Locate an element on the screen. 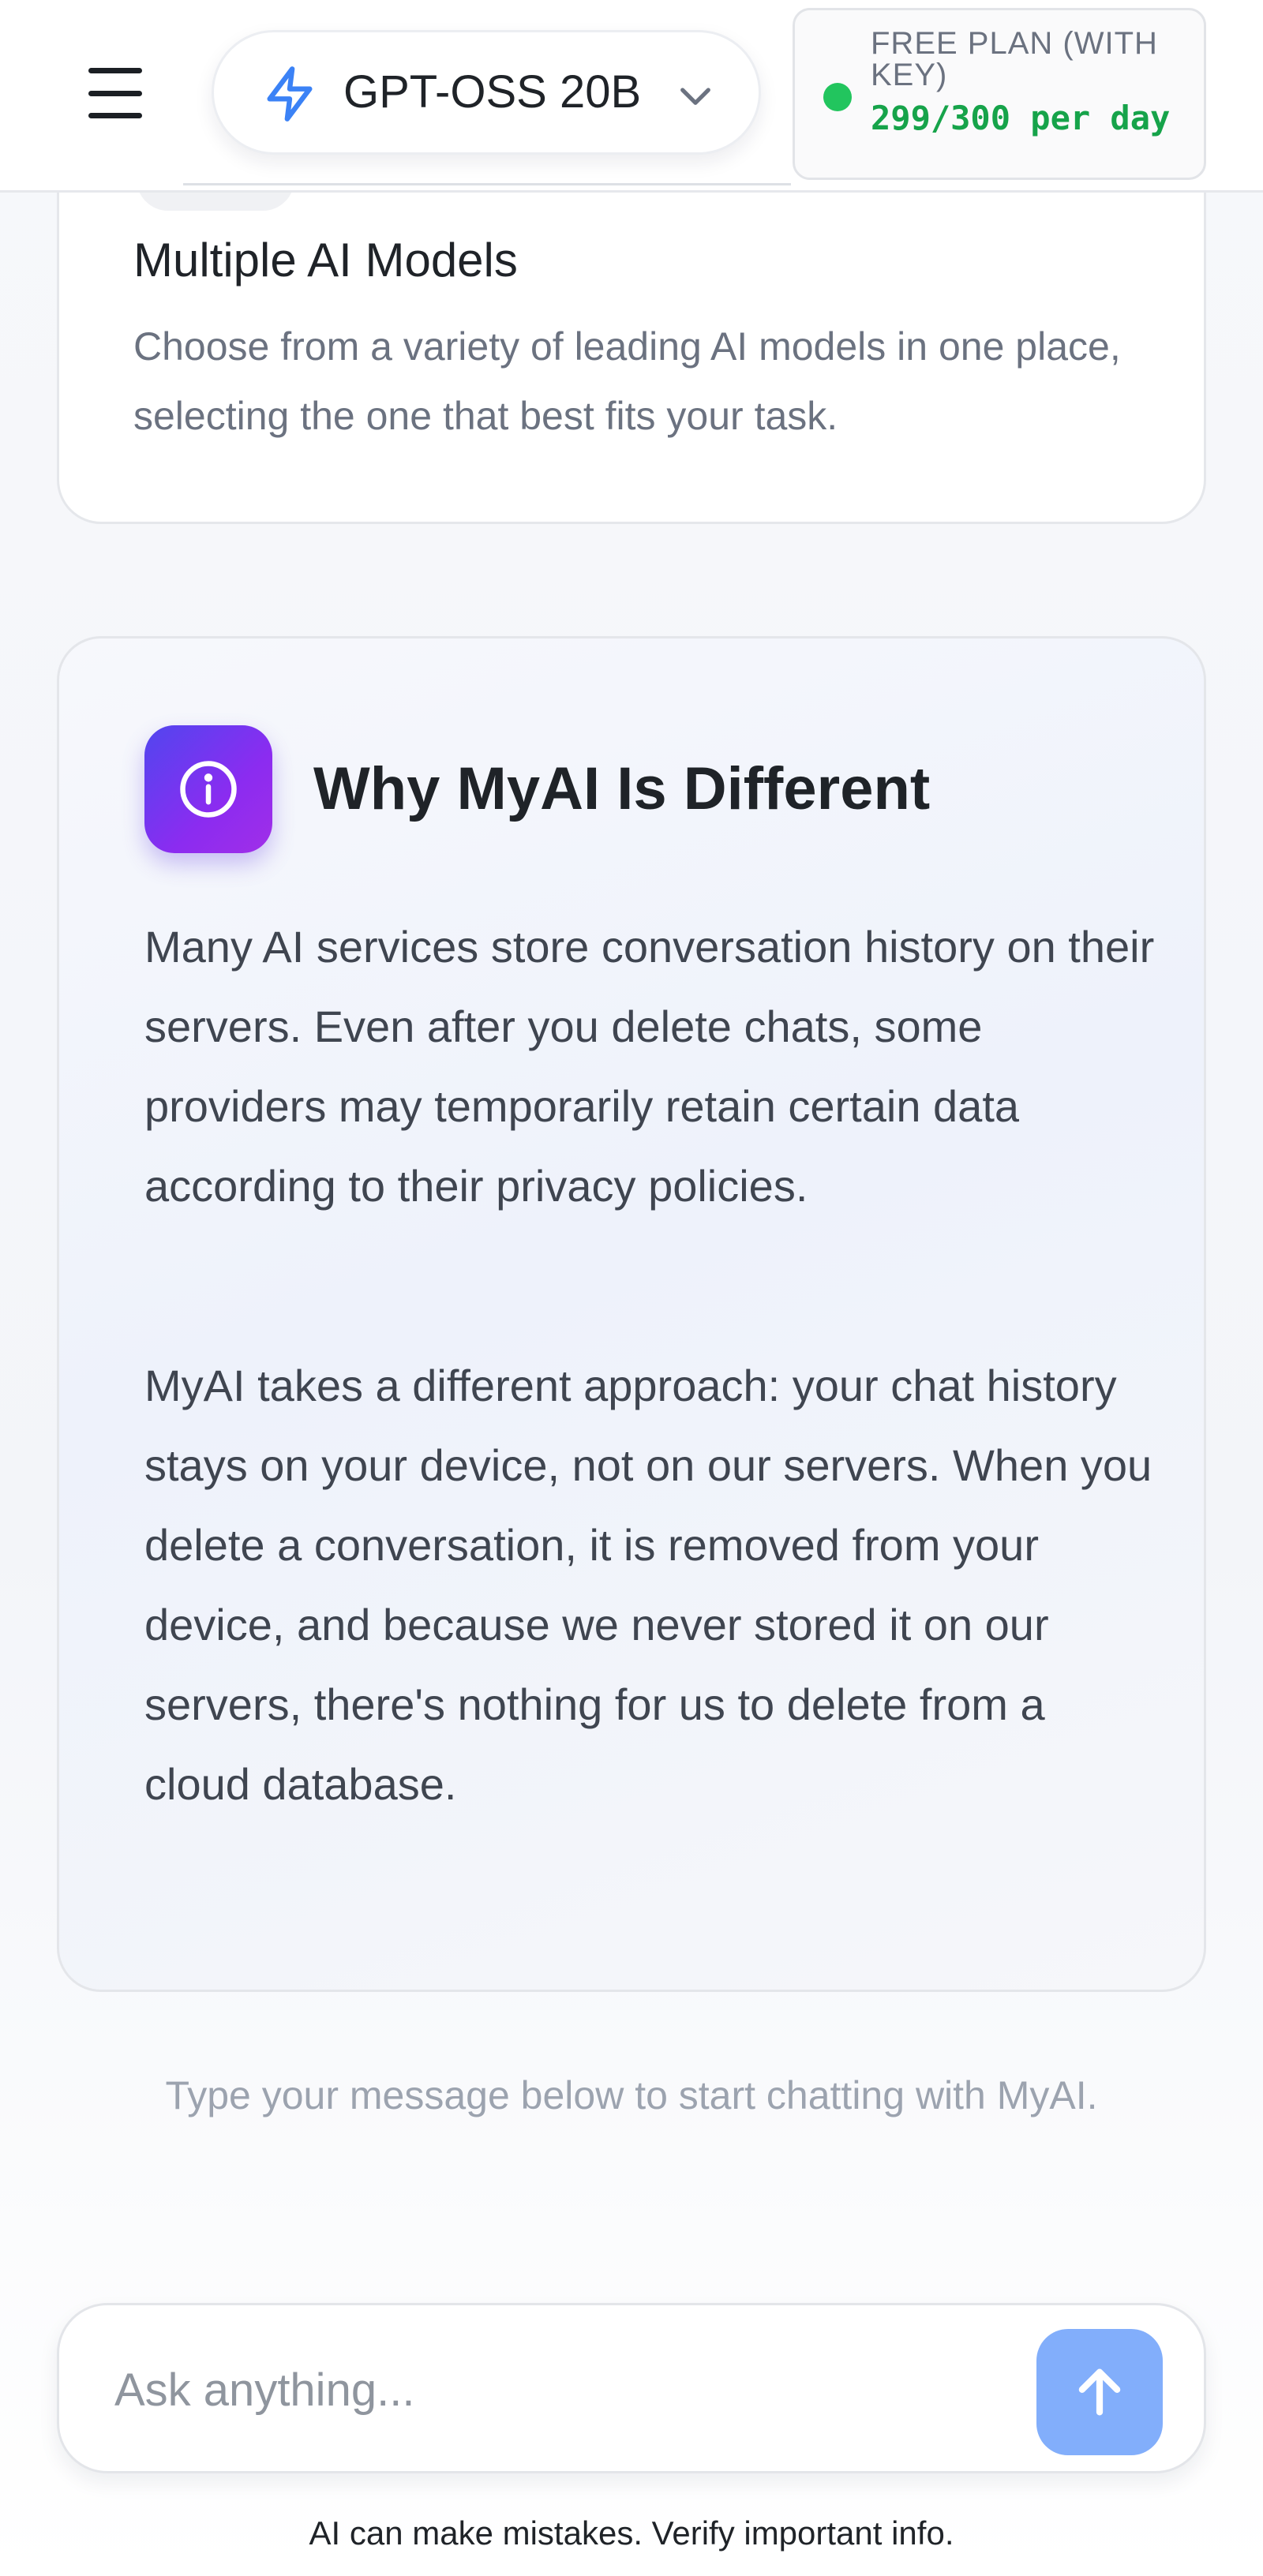 This screenshot has width=1263, height=2576. info-icon is located at coordinates (208, 789).